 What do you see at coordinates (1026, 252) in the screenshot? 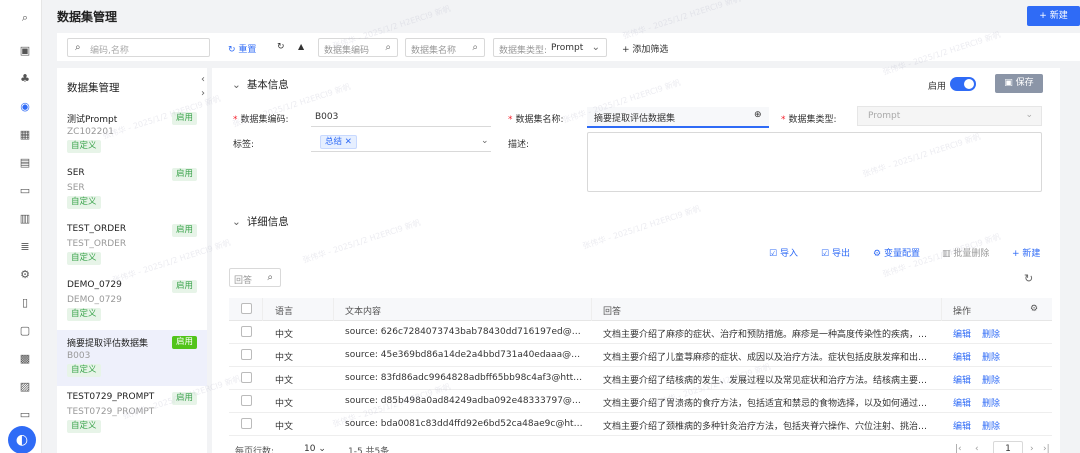
I see `add-row-button: + 新建` at bounding box center [1026, 252].